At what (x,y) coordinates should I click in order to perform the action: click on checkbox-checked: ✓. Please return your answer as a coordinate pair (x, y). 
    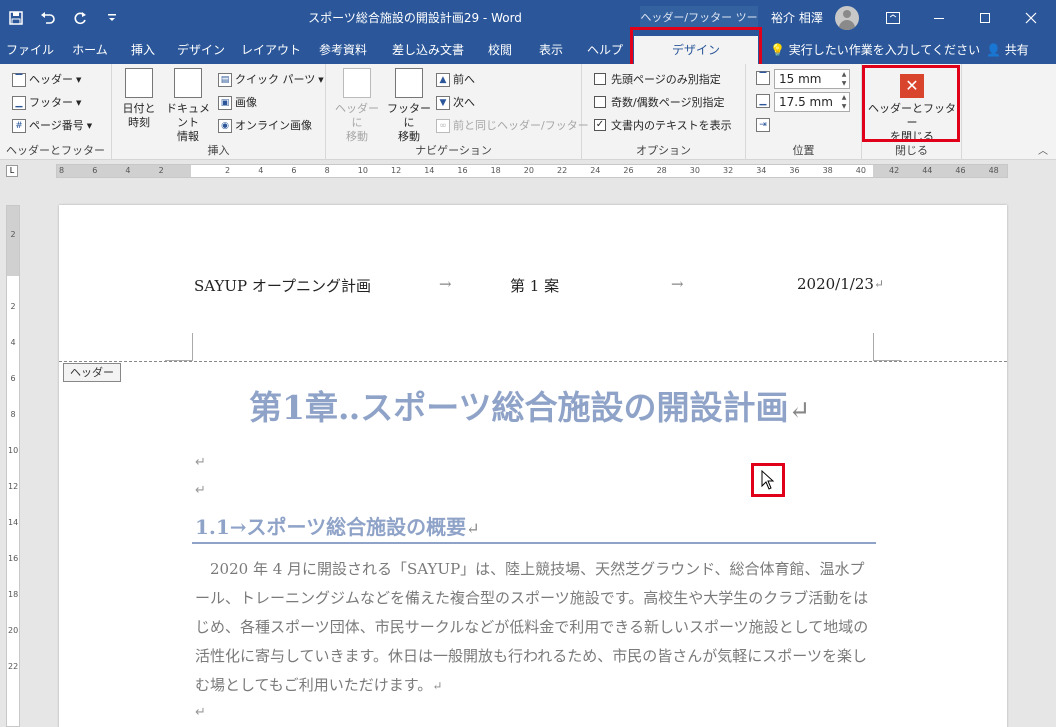
    Looking at the image, I should click on (600, 125).